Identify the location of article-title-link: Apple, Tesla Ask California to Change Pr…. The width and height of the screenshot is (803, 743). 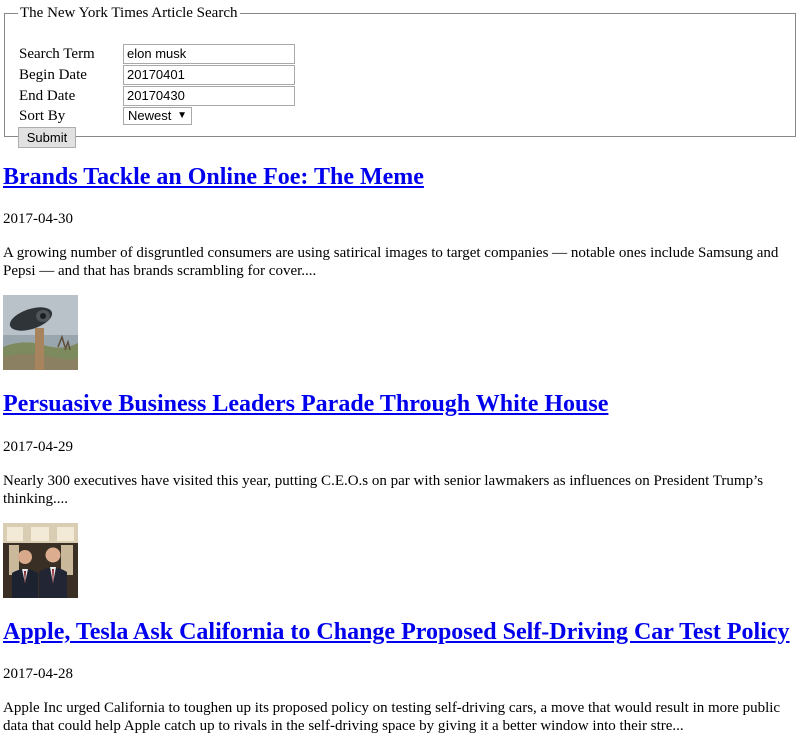
(400, 632).